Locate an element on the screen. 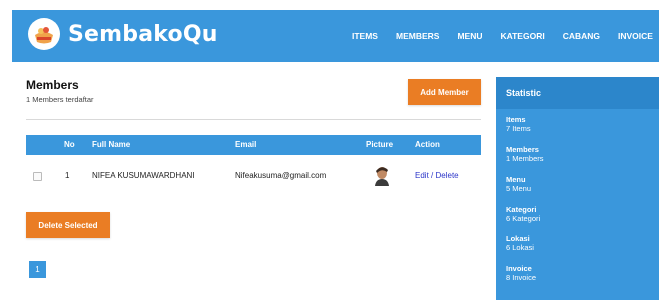 The image size is (659, 300). page-subtitle: 1 Members terdaftar is located at coordinates (60, 99).